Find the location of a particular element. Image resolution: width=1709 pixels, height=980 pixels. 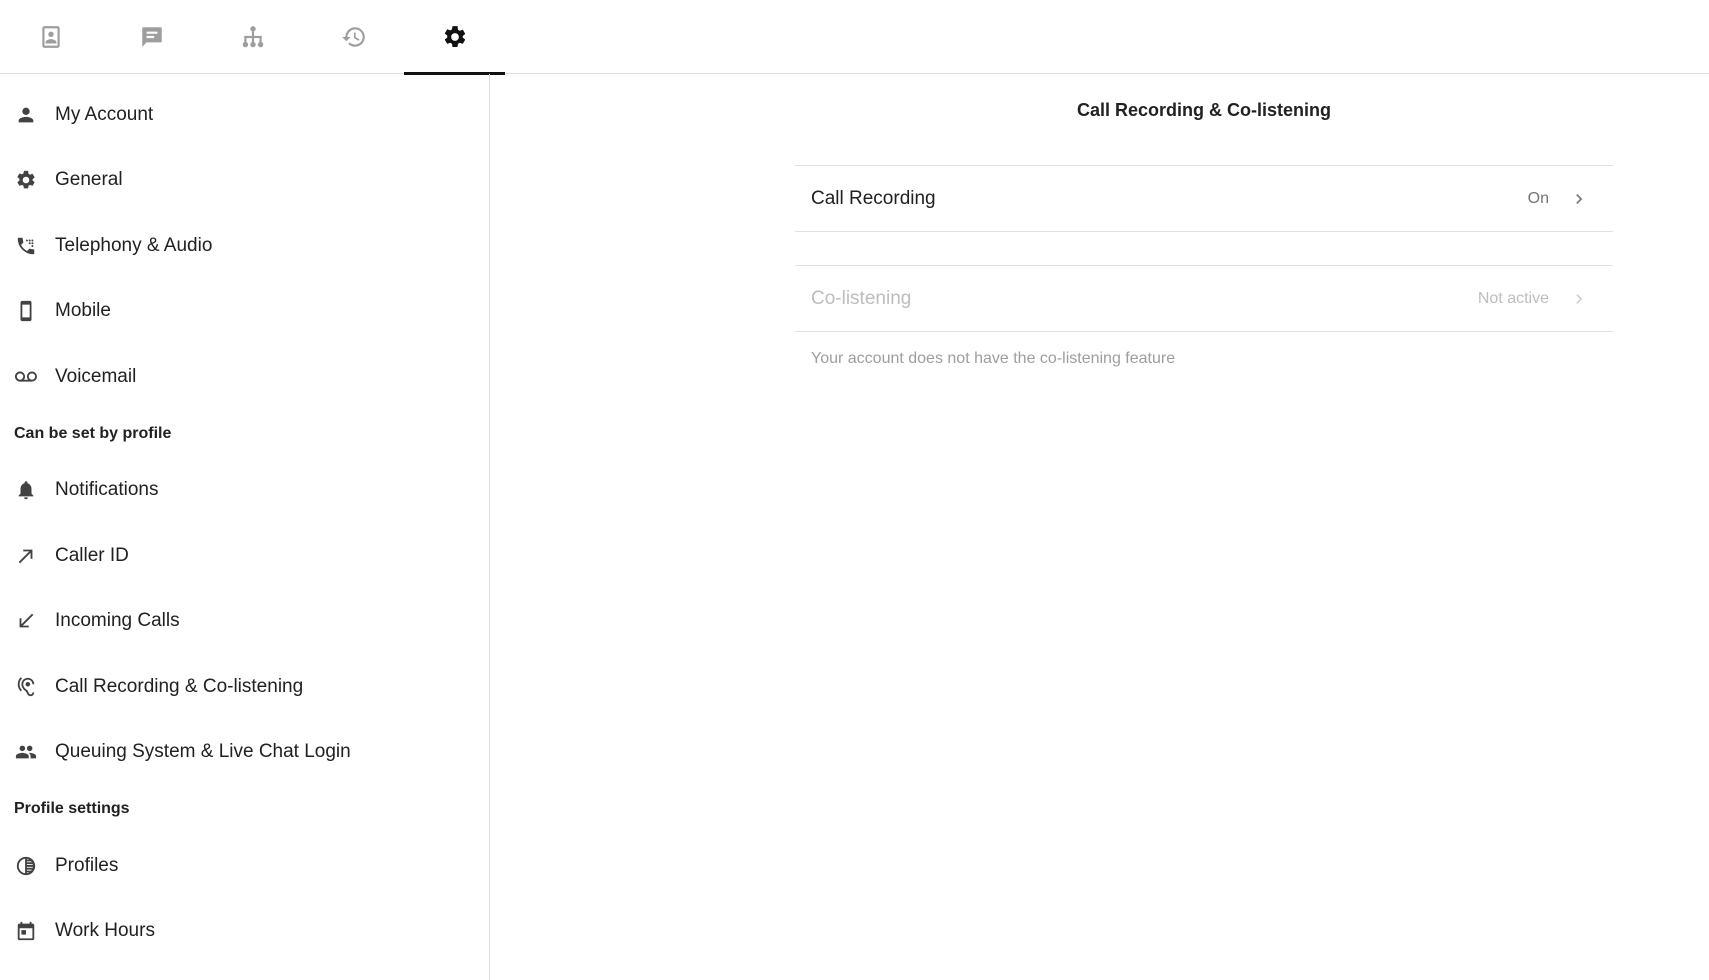

top-tab-bar is located at coordinates (854, 37).